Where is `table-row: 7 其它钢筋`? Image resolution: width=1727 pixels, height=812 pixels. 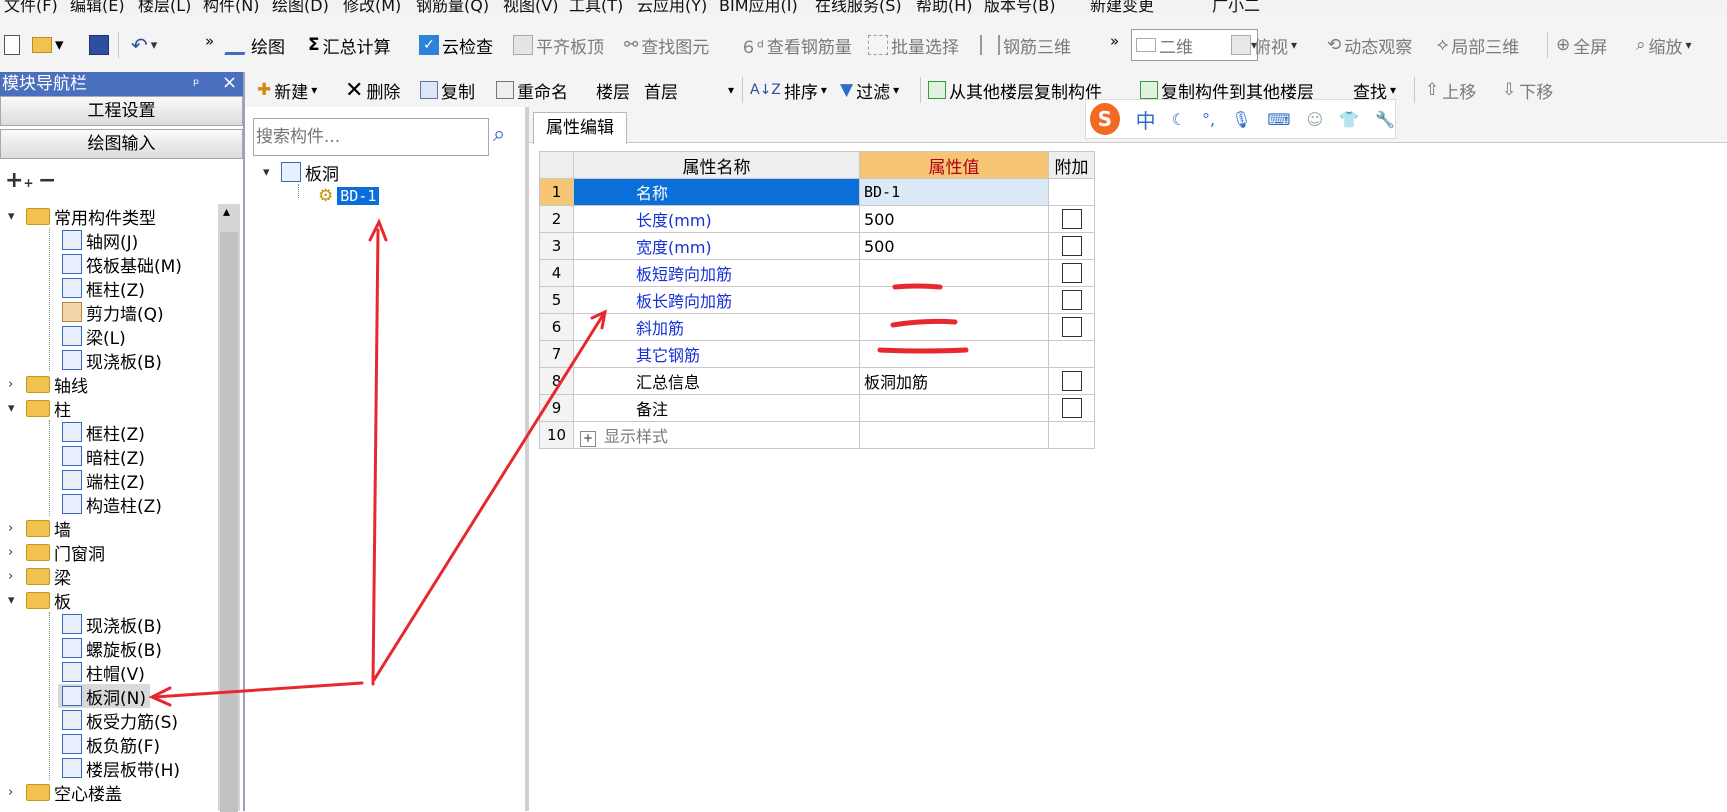 table-row: 7 其它钢筋 is located at coordinates (817, 354).